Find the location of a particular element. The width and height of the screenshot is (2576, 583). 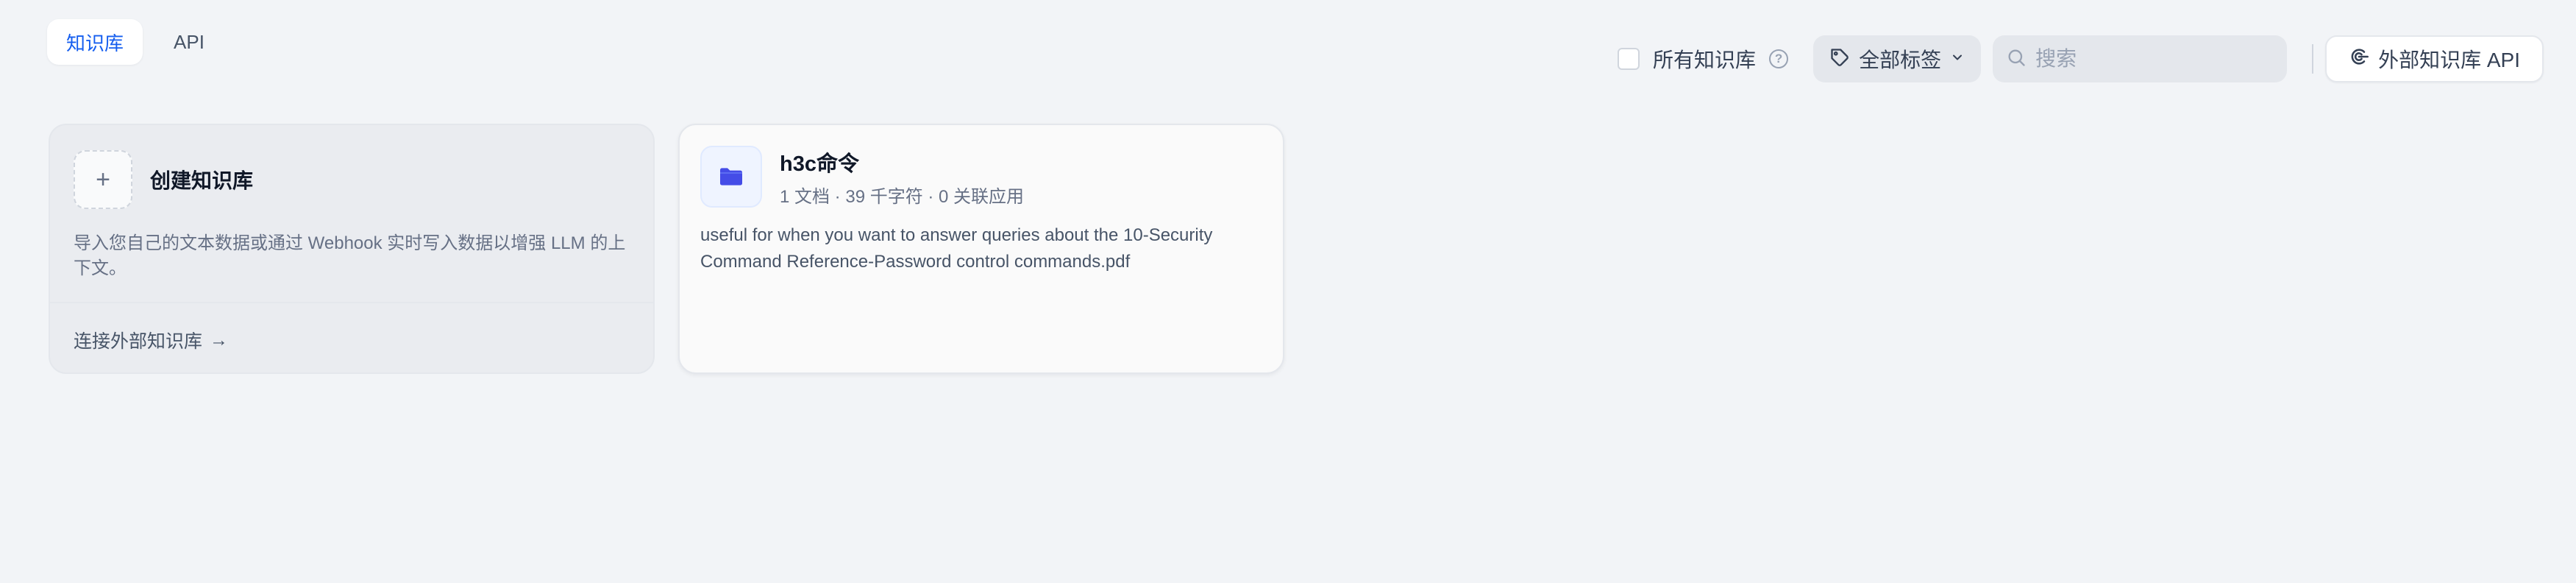

api-connection-icon is located at coordinates (2359, 59).